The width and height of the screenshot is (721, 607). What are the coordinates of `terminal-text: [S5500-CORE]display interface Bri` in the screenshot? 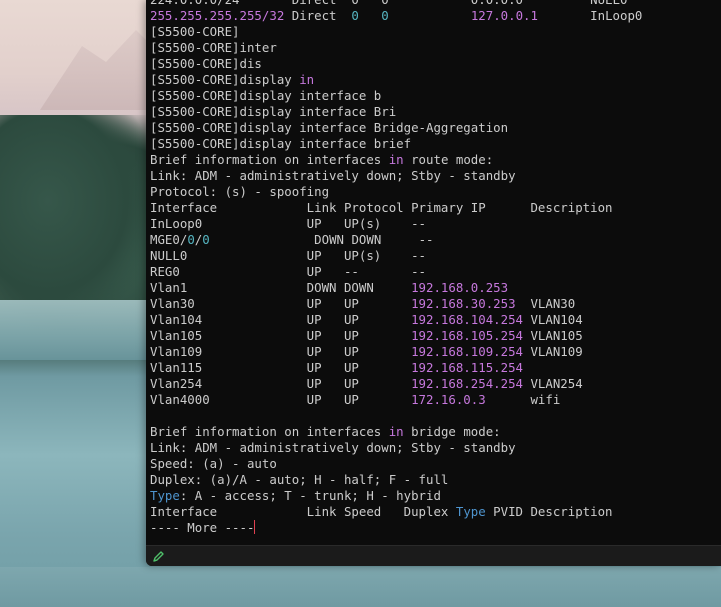 It's located at (273, 111).